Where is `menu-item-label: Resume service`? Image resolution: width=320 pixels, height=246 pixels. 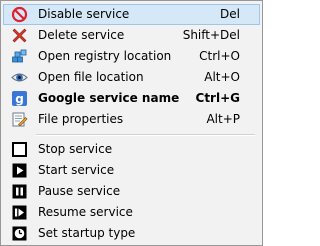
menu-item-label: Resume service is located at coordinates (85, 212).